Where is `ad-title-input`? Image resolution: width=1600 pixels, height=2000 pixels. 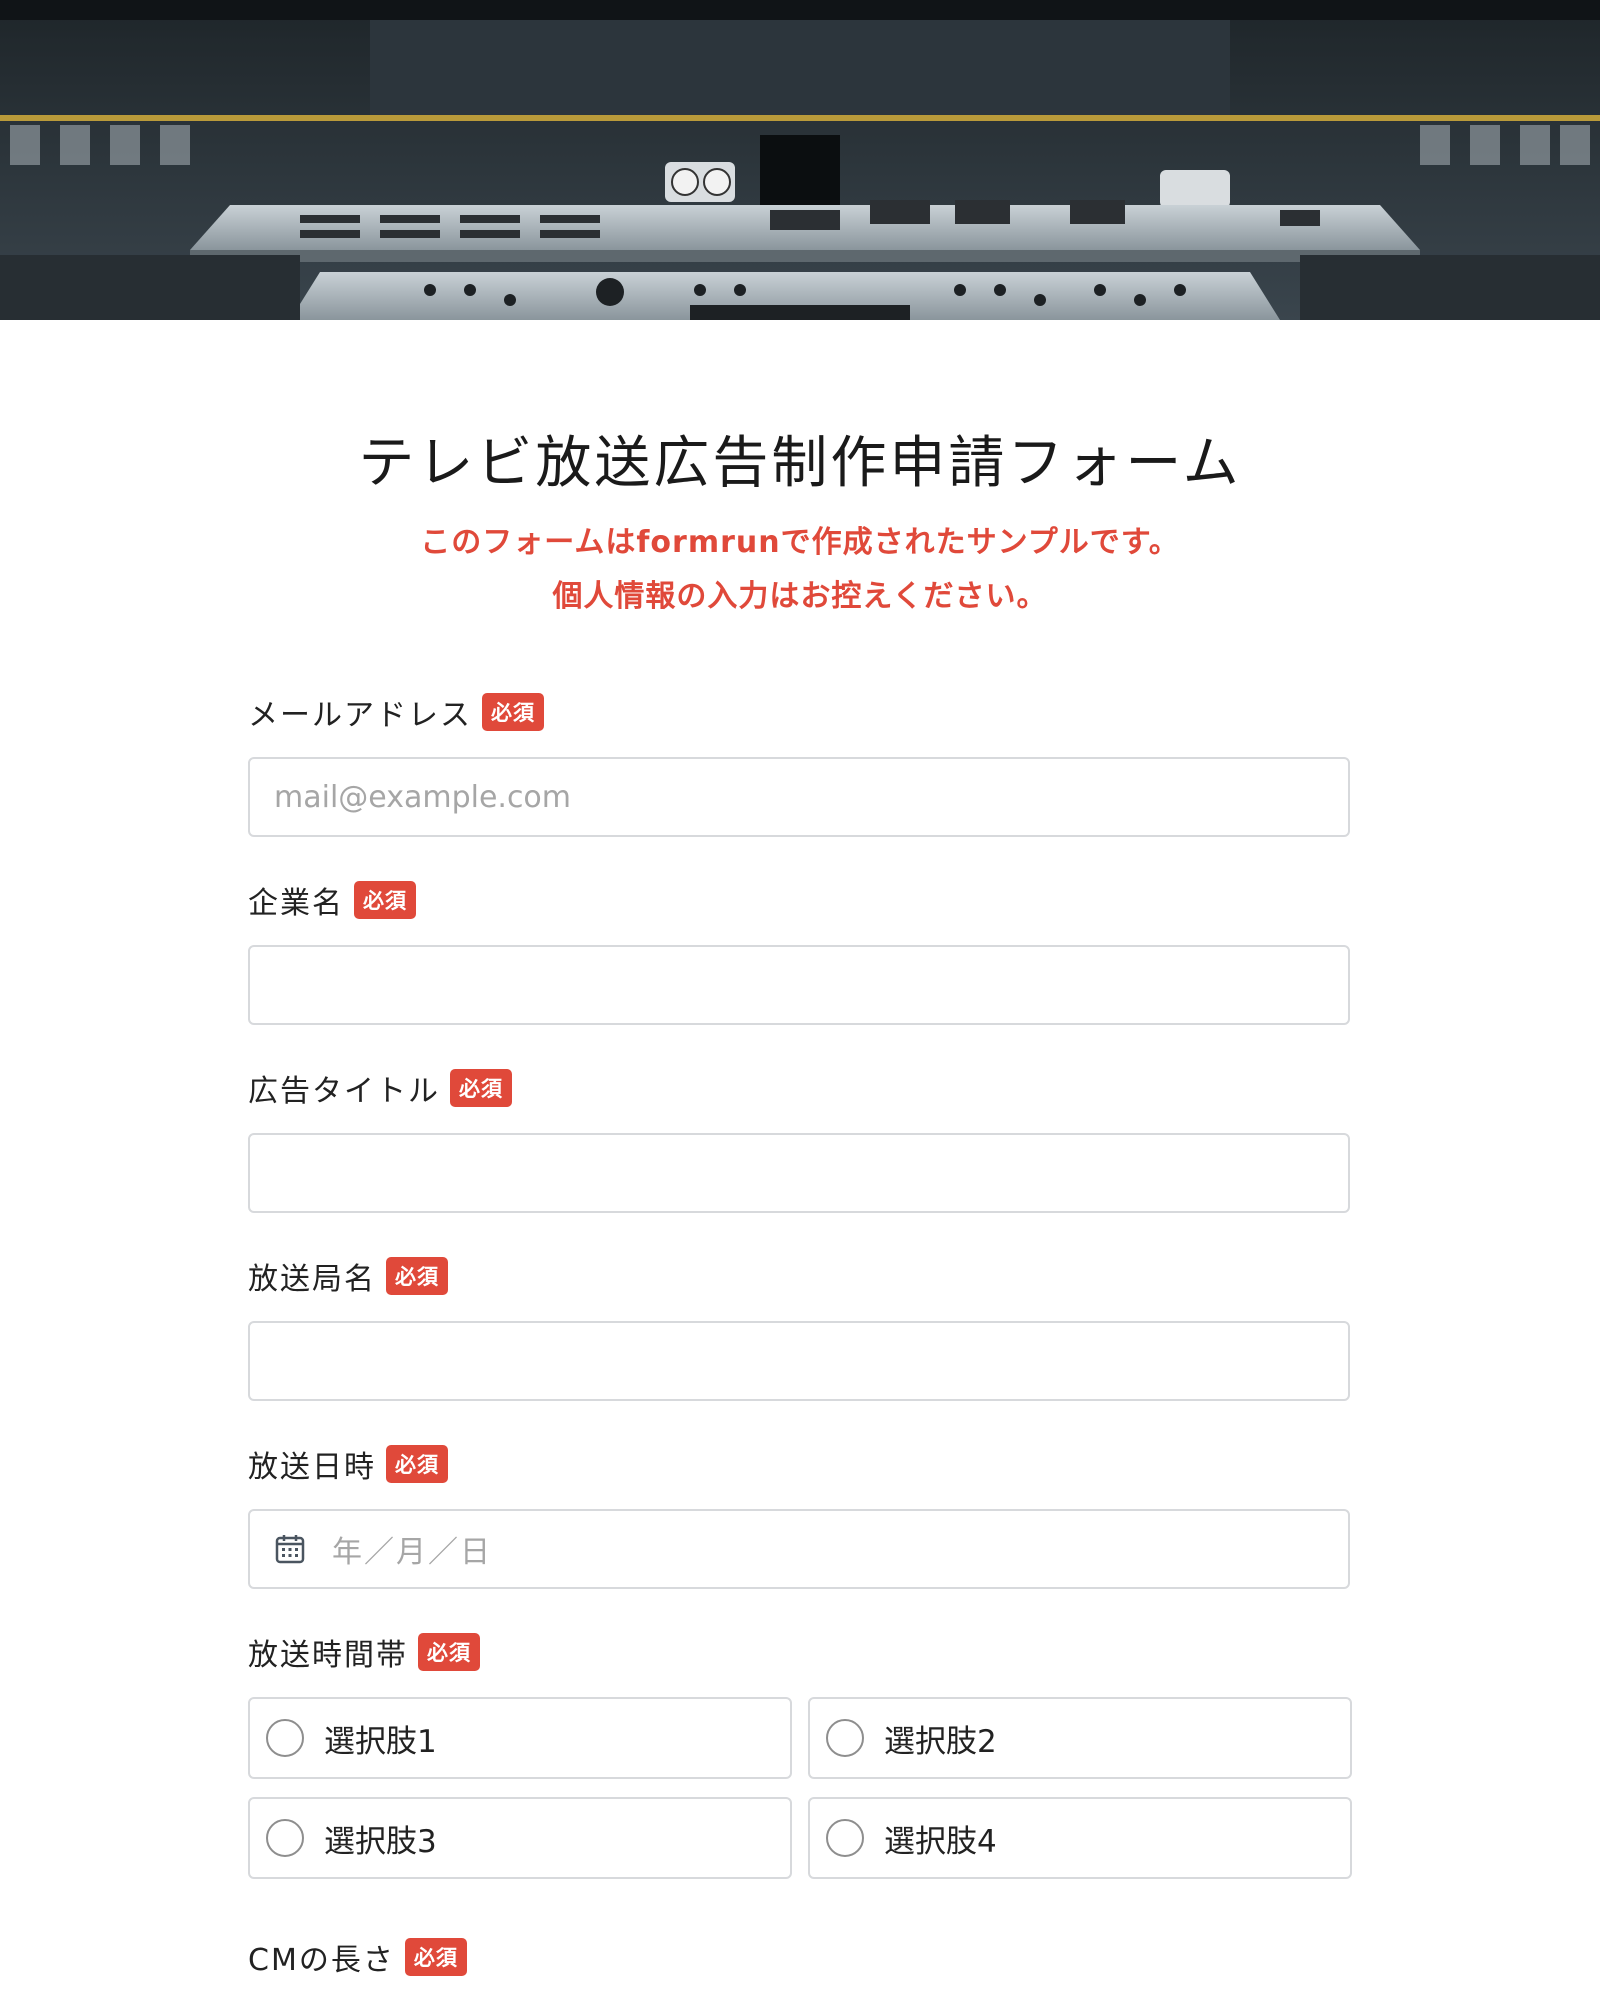 ad-title-input is located at coordinates (799, 1173).